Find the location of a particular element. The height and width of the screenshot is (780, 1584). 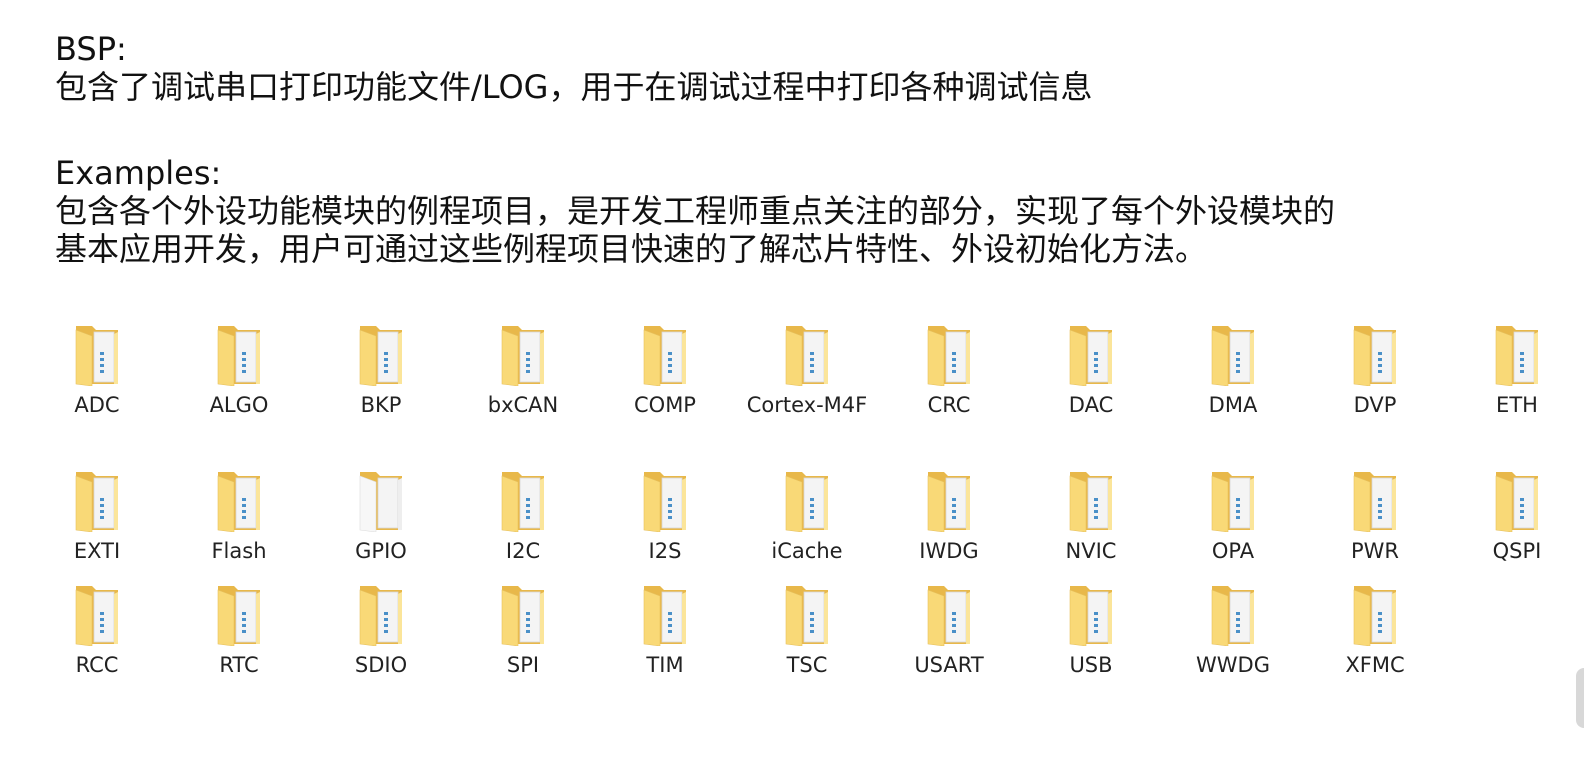

folder-item: EXTI is located at coordinates (97, 517).